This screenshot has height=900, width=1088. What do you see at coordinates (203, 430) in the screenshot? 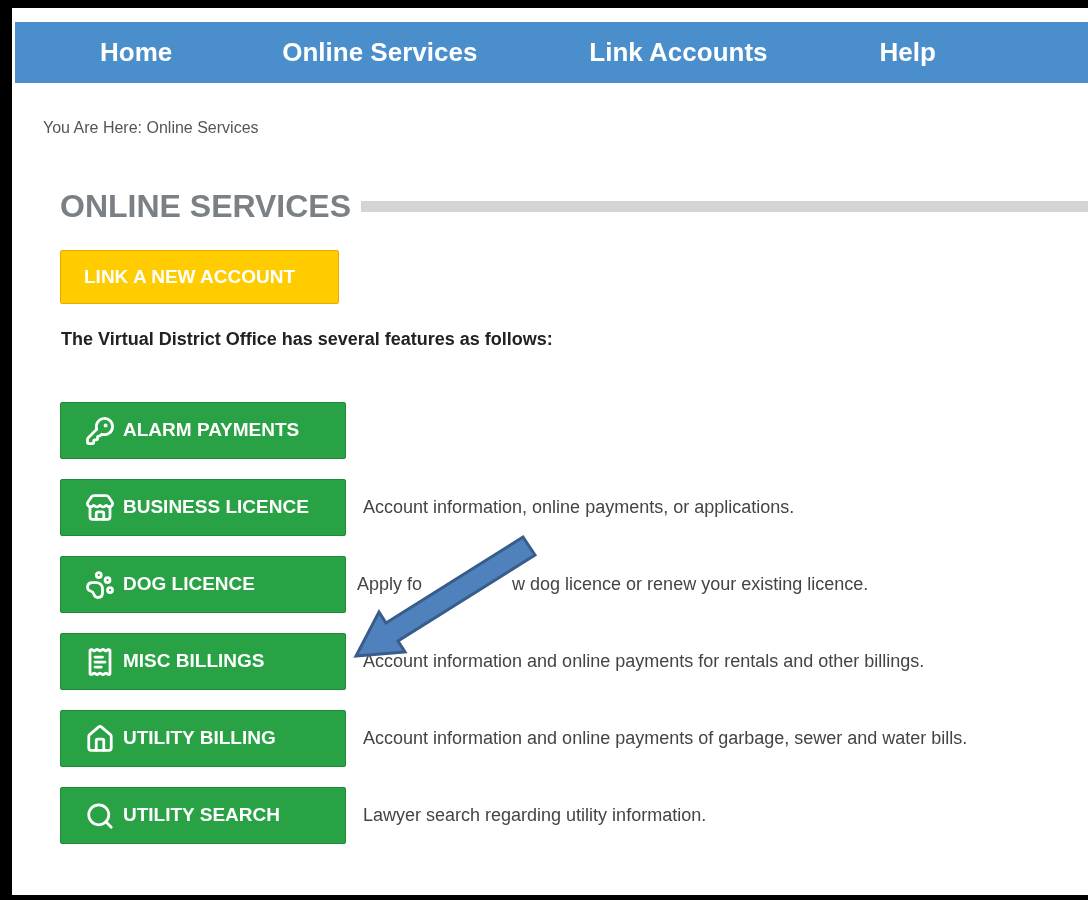
I see `service-button: ALARM PAYMENTS` at bounding box center [203, 430].